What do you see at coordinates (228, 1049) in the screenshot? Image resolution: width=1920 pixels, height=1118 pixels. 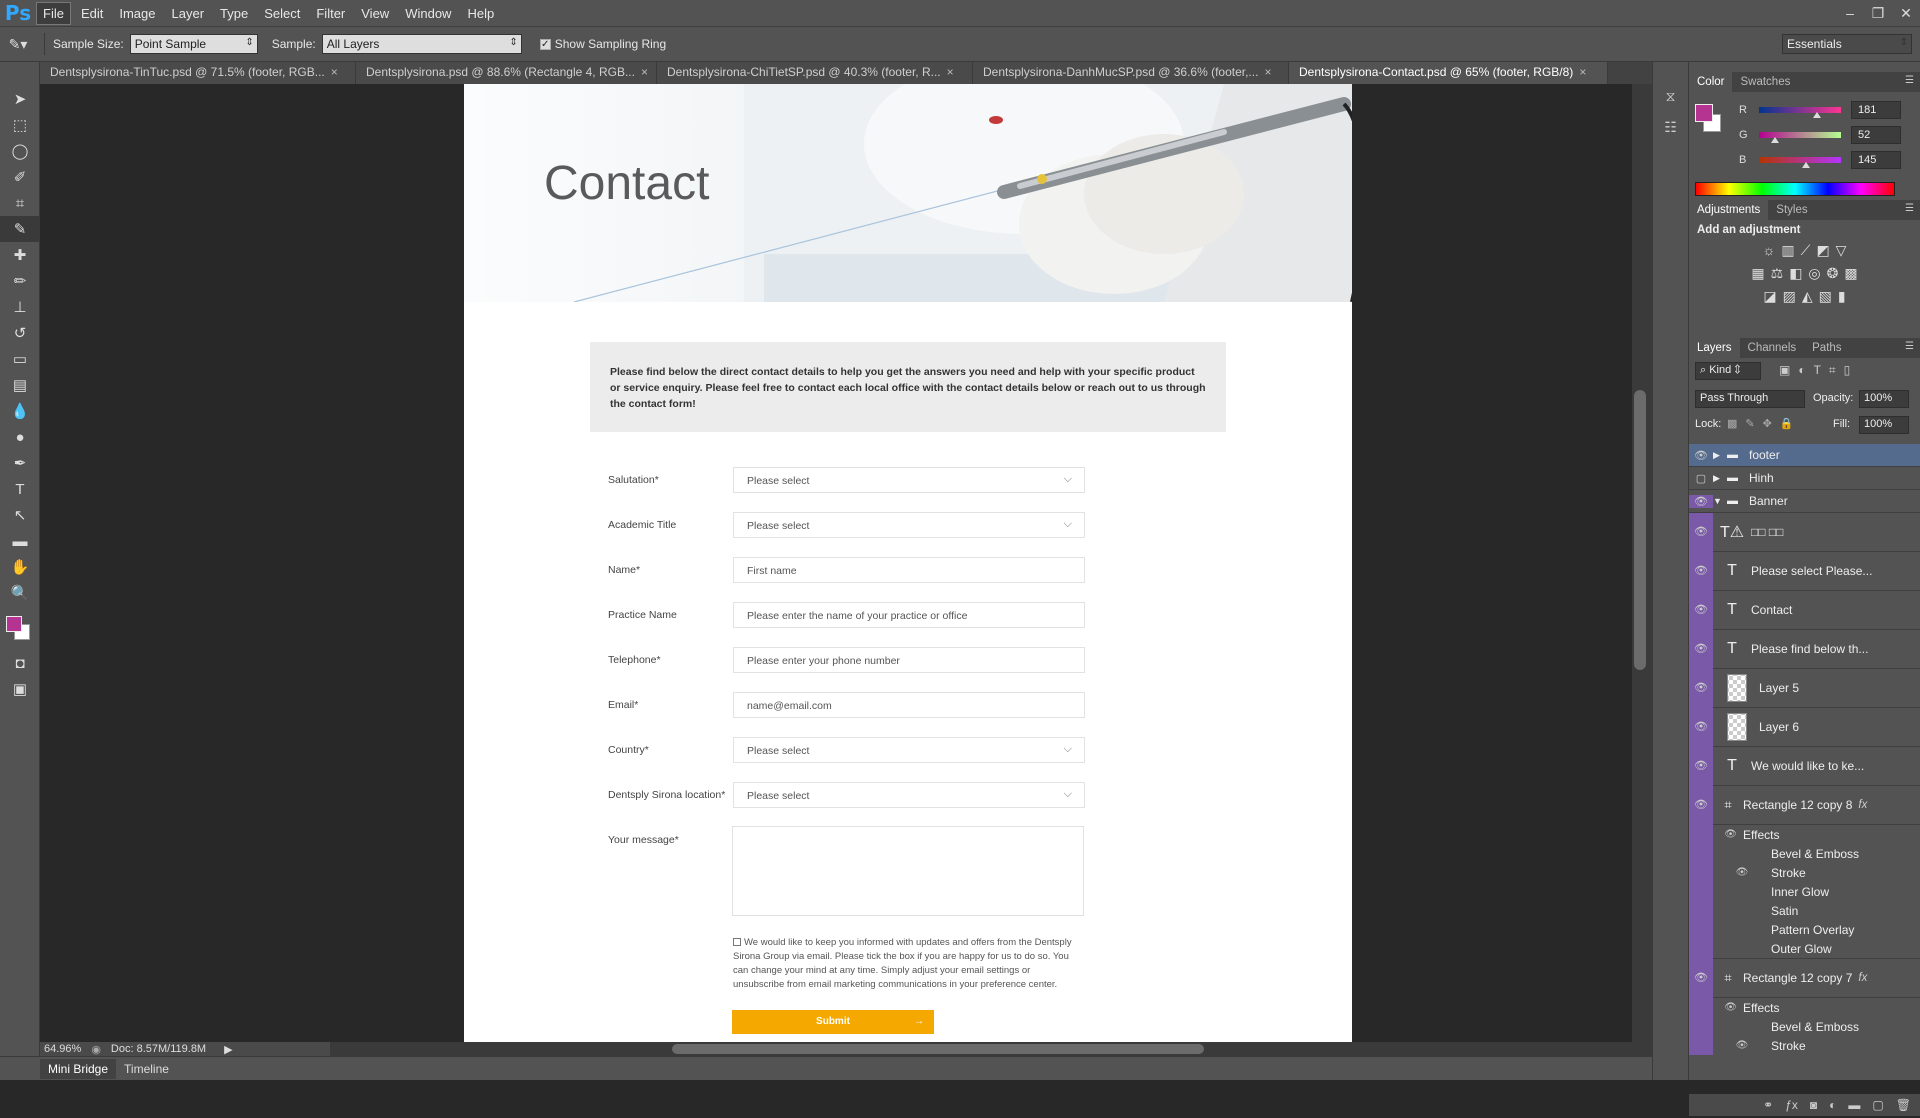 I see `status-menu-icon: ▶` at bounding box center [228, 1049].